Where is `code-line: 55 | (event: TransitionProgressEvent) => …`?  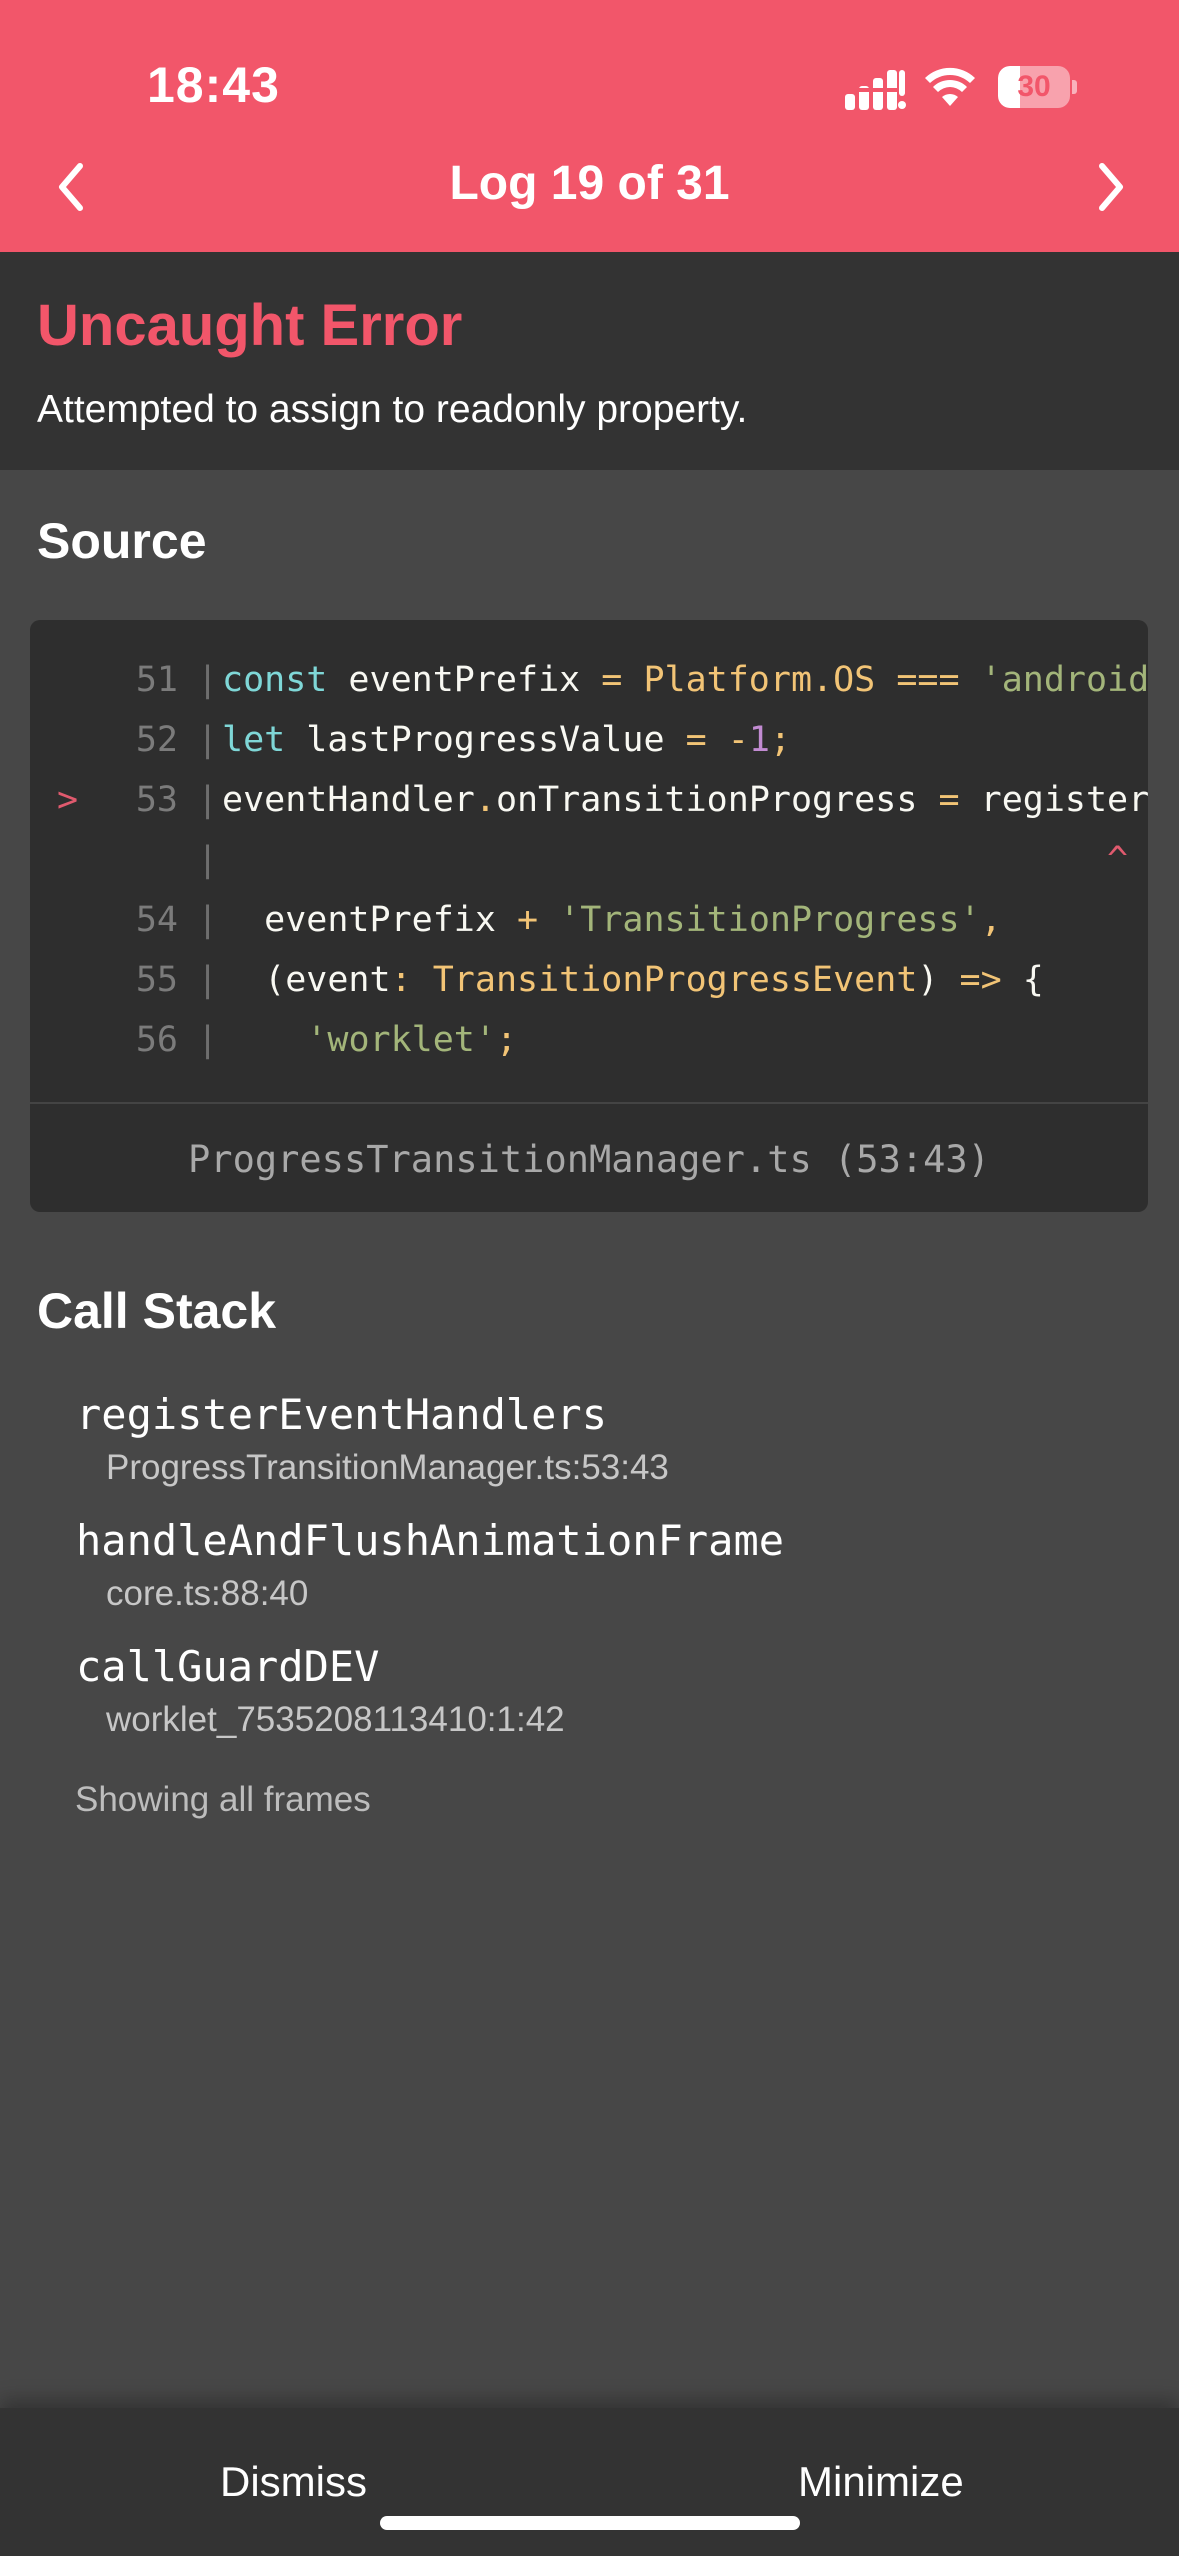 code-line: 55 | (event: TransitionProgressEvent) => … is located at coordinates (589, 980).